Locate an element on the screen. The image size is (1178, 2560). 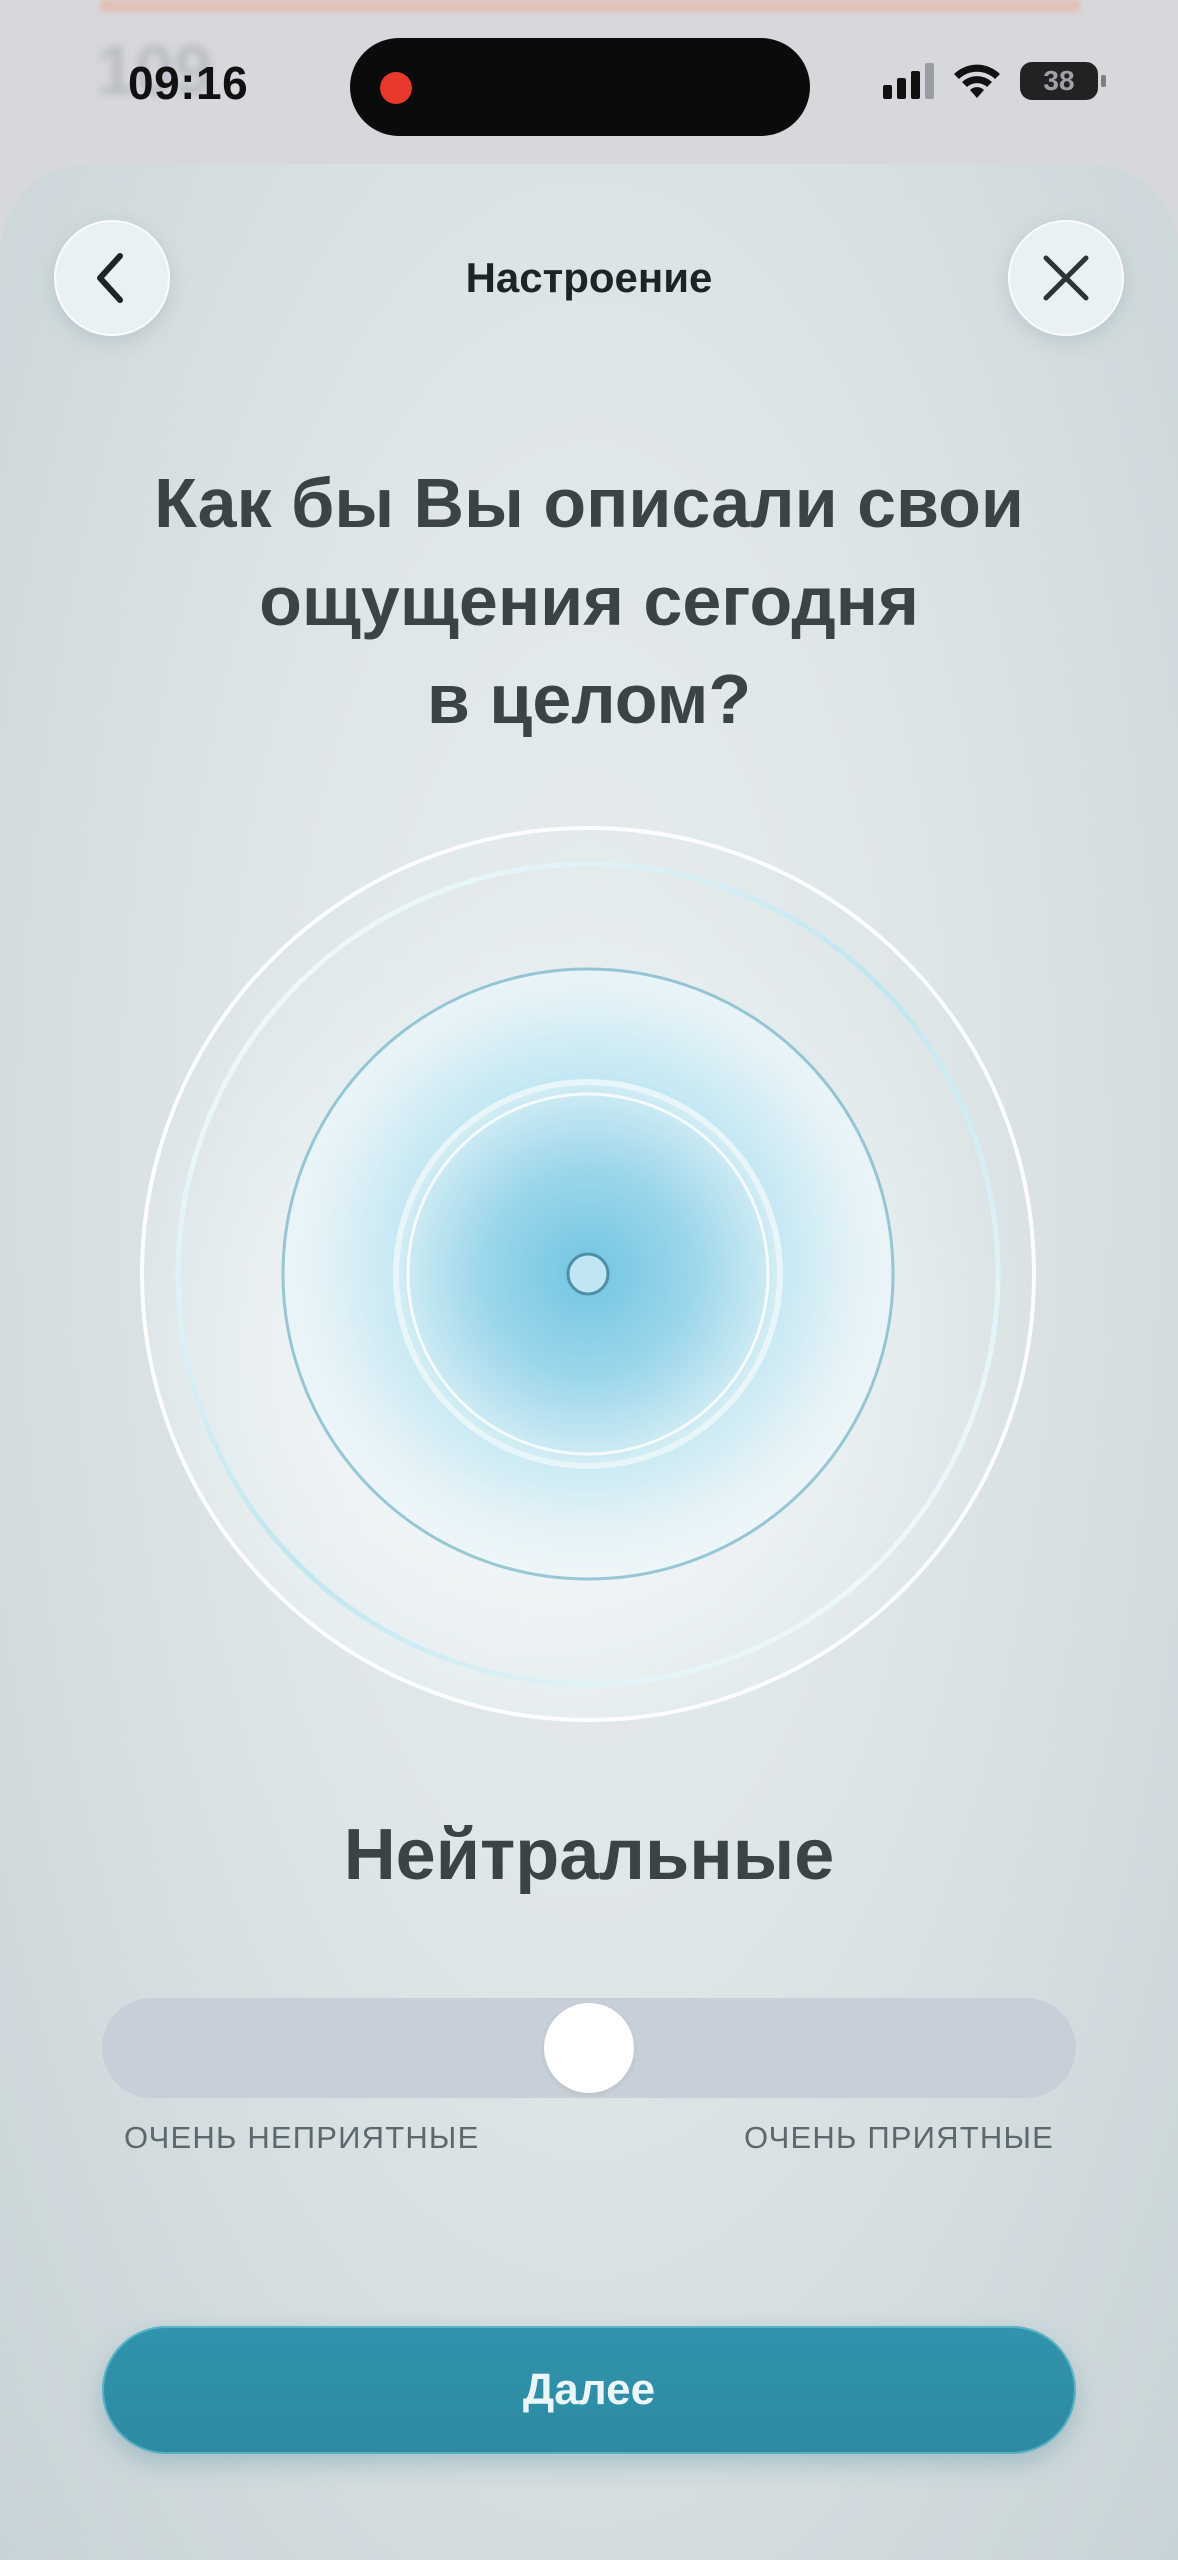
mood-slider is located at coordinates (589, 2048).